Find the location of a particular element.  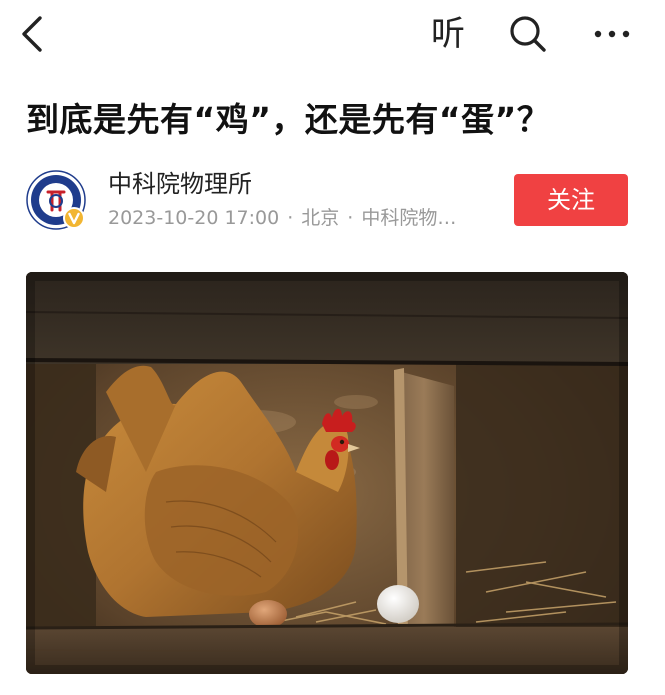

author-avatar is located at coordinates (57, 201).